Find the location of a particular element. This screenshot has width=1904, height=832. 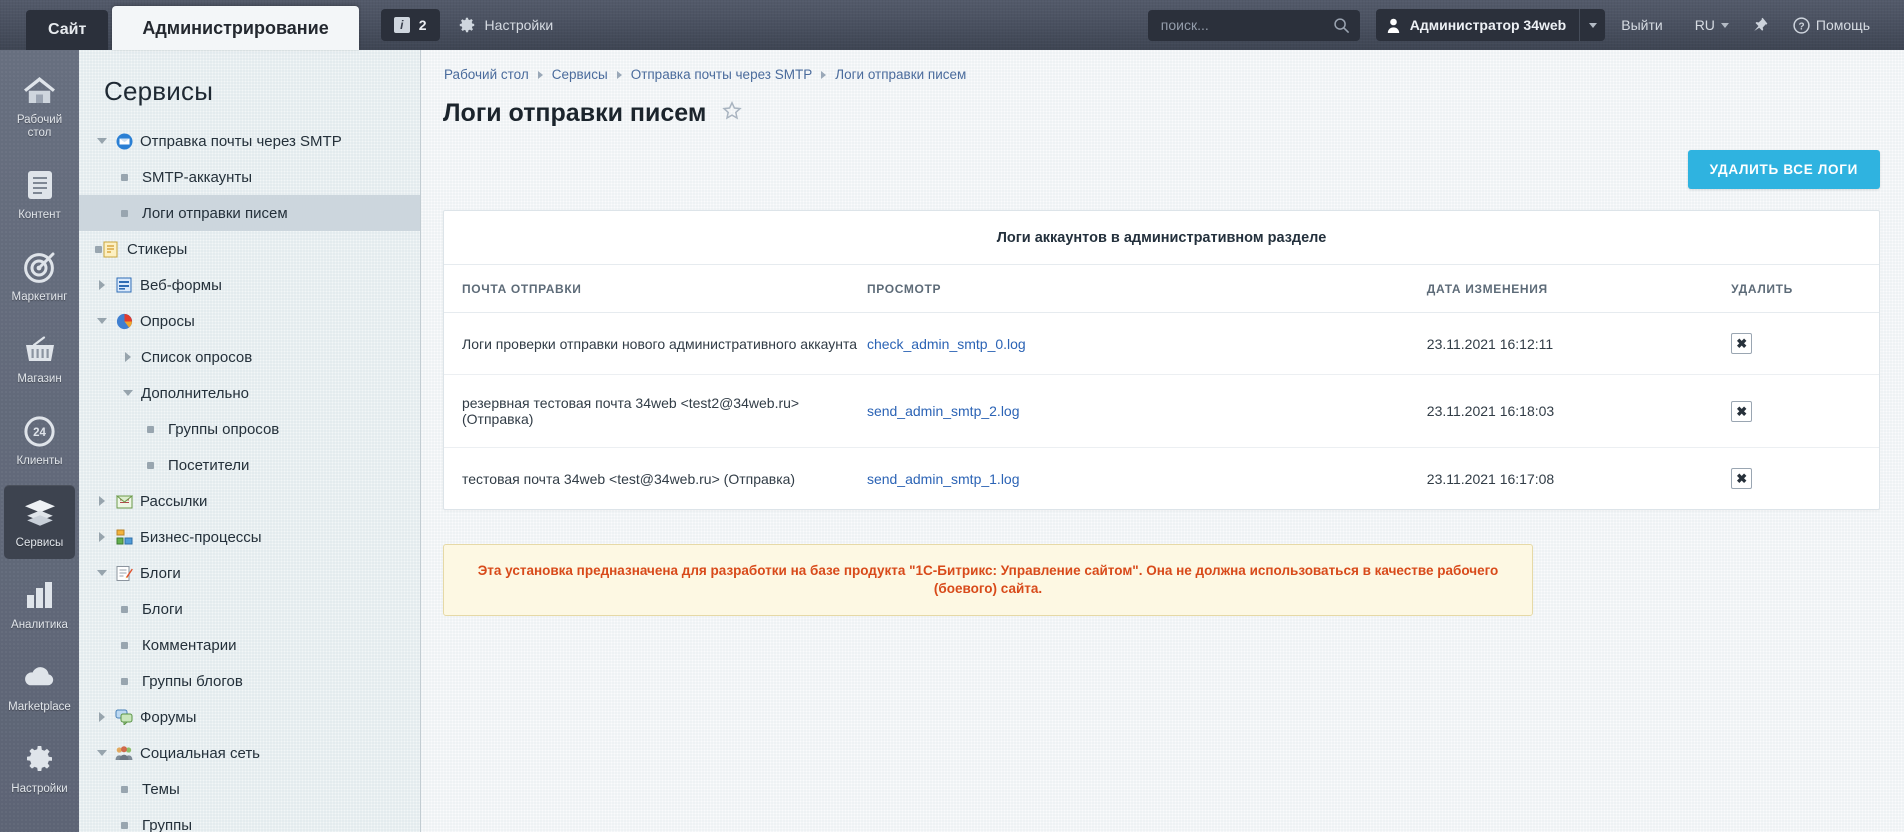

breadcrumb-item: Отправка почты через SMTP is located at coordinates (722, 74).